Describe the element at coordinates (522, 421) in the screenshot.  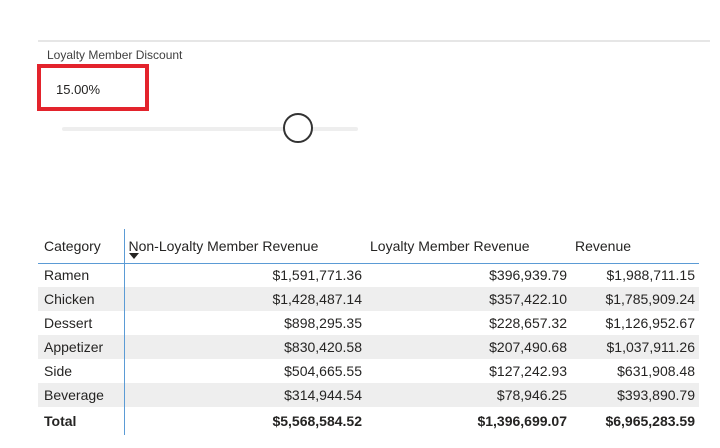
I see `total-loyalty-revenue: $1,396,699.07` at that location.